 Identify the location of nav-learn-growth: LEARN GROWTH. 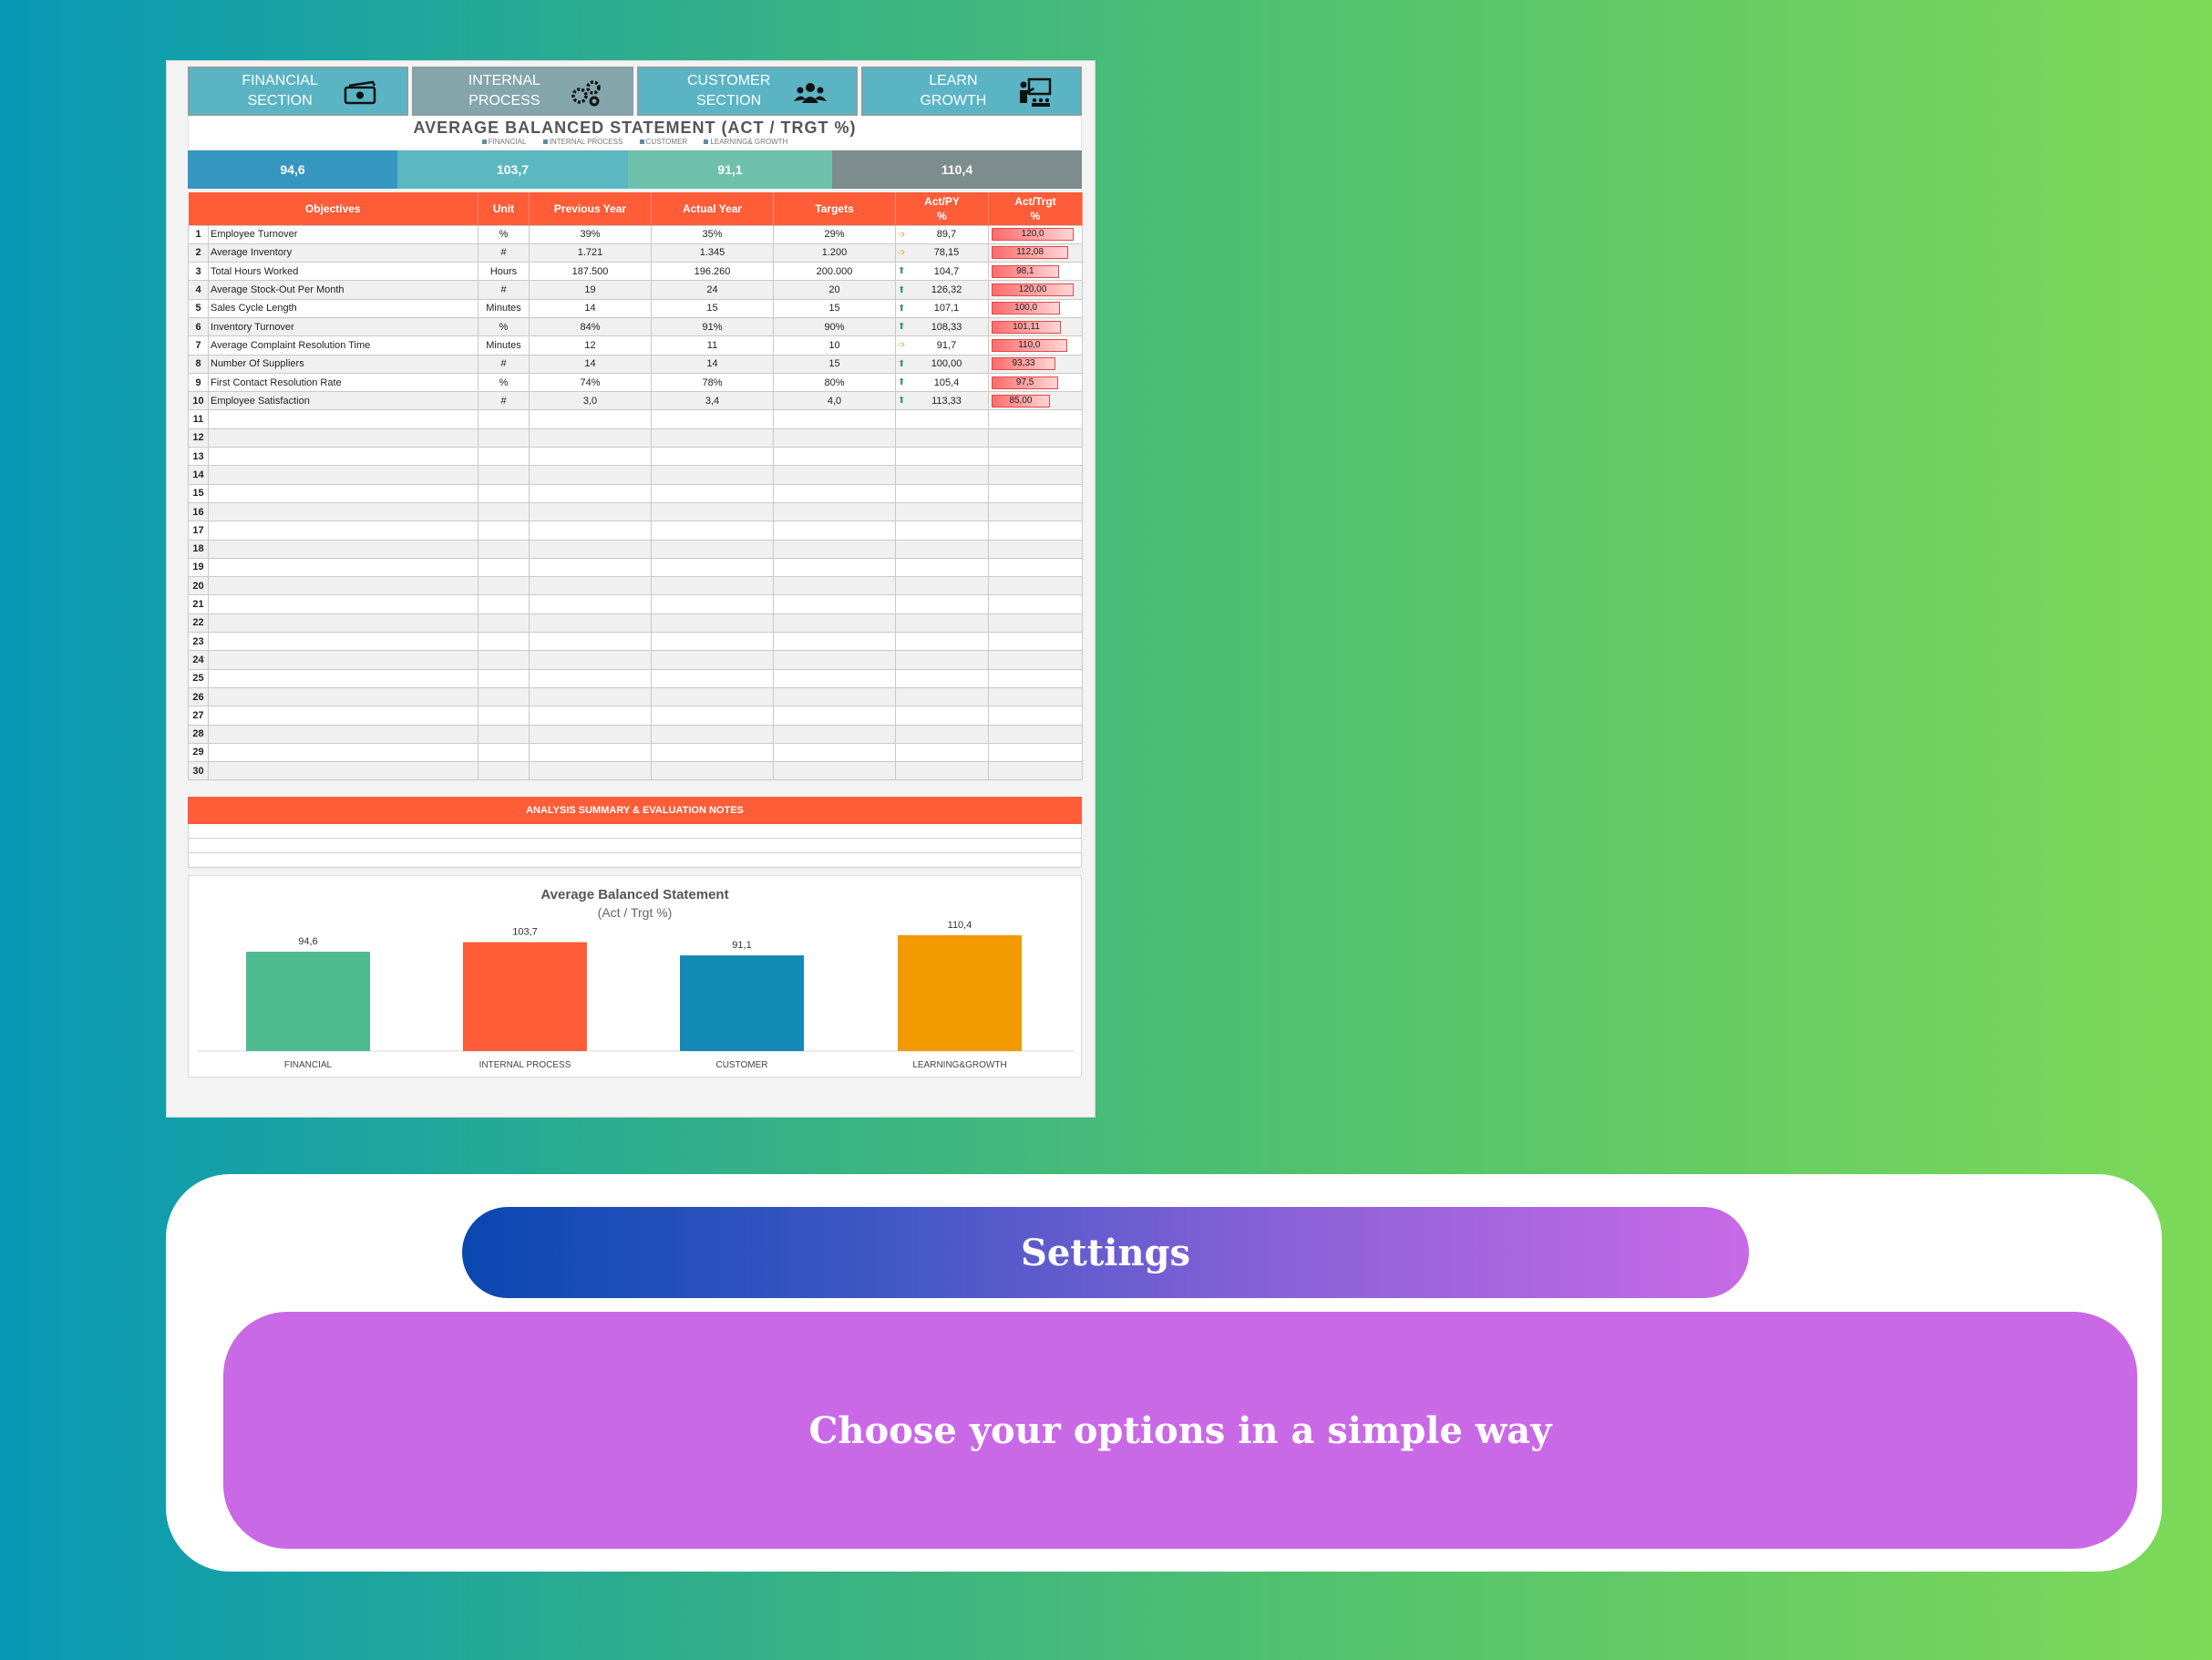
(971, 92).